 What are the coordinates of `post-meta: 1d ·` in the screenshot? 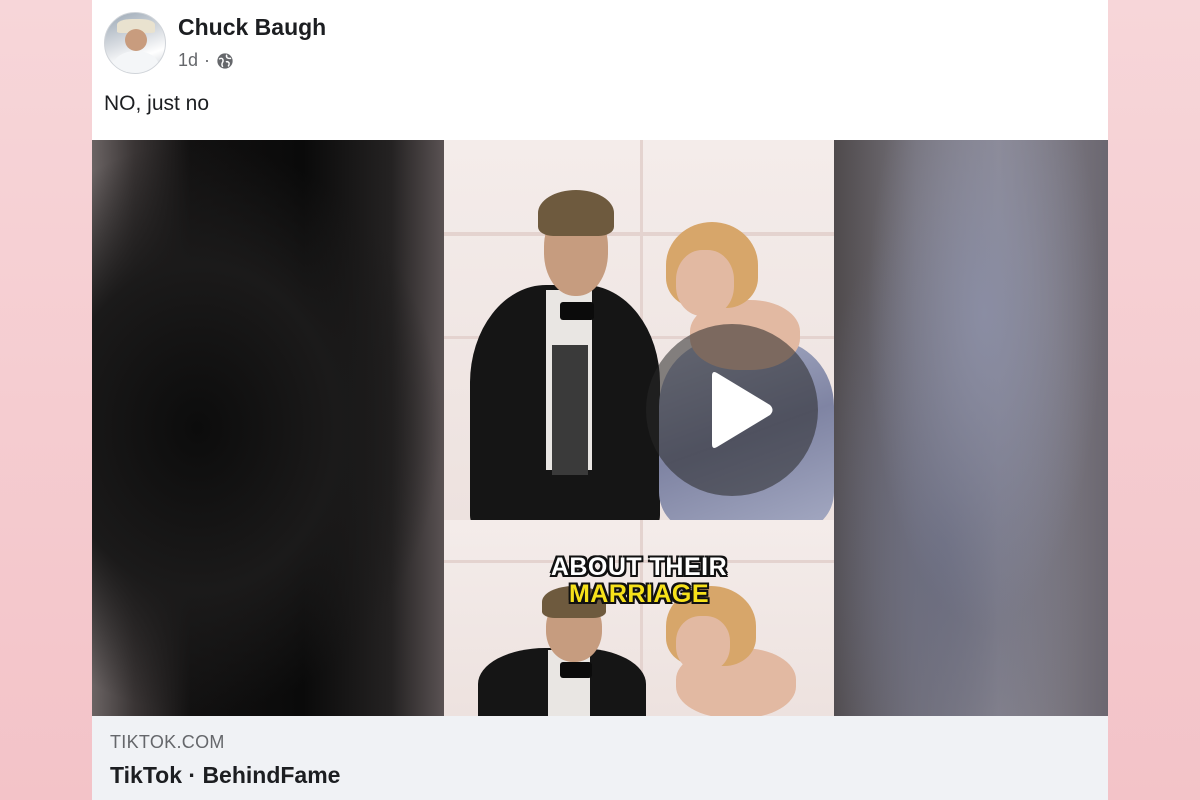 It's located at (206, 60).